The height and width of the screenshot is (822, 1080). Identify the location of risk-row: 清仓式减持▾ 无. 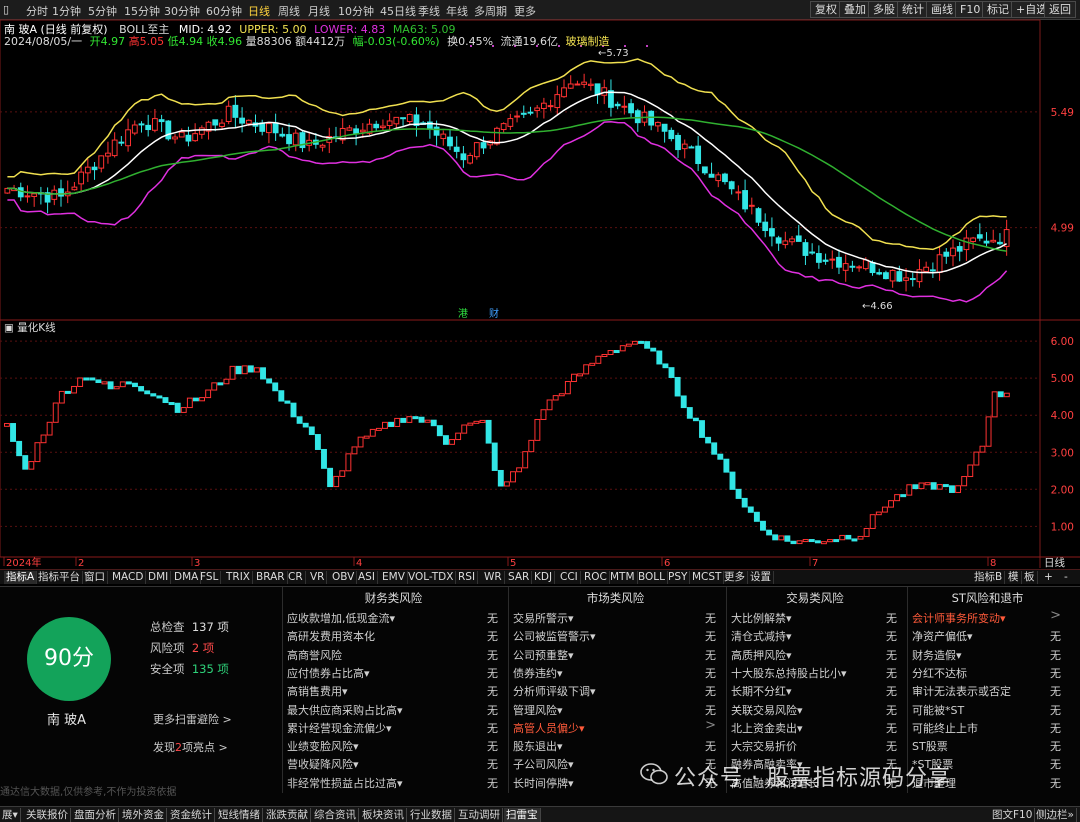
(814, 635).